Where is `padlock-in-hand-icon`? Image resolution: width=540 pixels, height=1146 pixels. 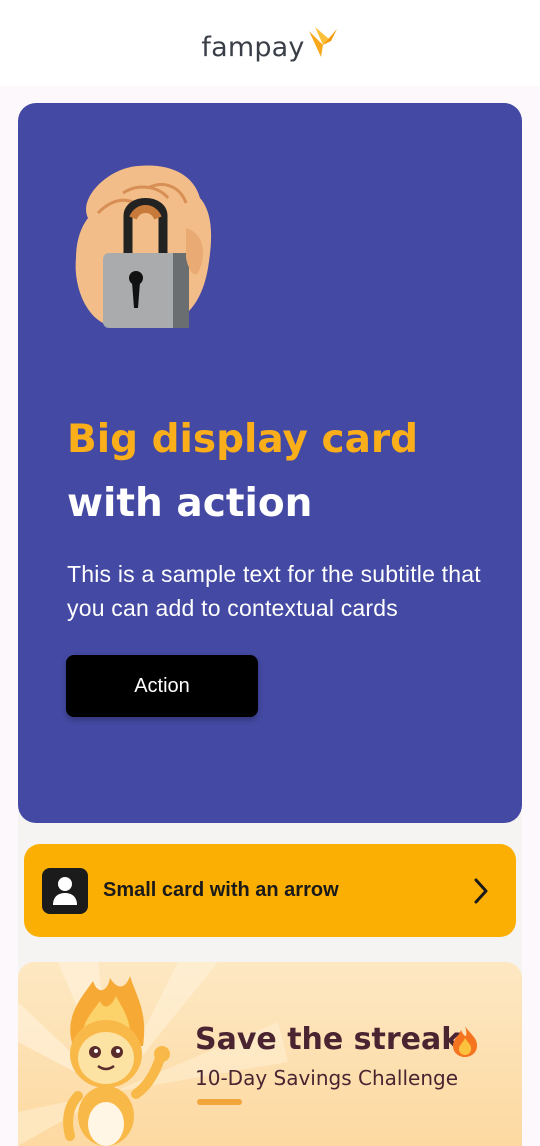
padlock-in-hand-icon is located at coordinates (143, 246).